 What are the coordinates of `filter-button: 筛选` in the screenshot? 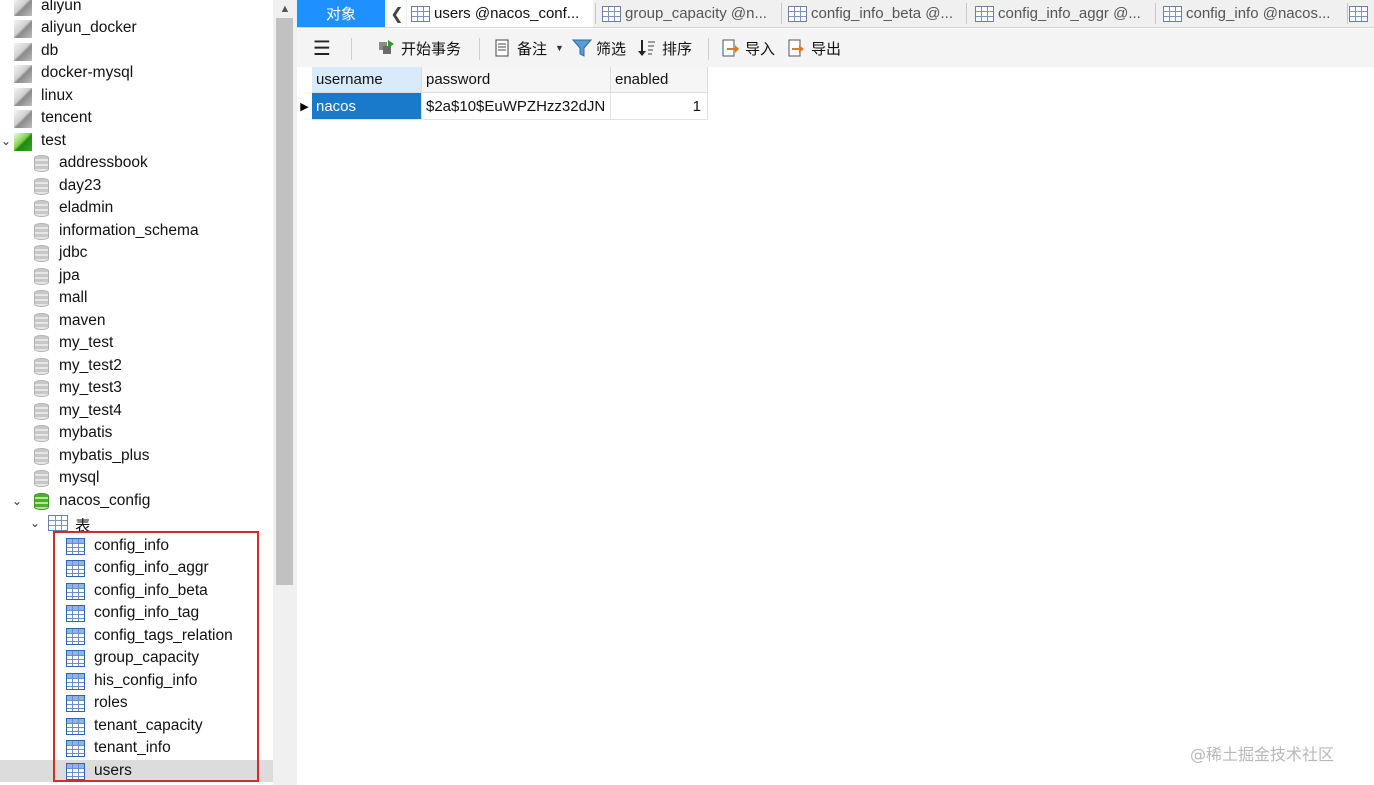 It's located at (599, 48).